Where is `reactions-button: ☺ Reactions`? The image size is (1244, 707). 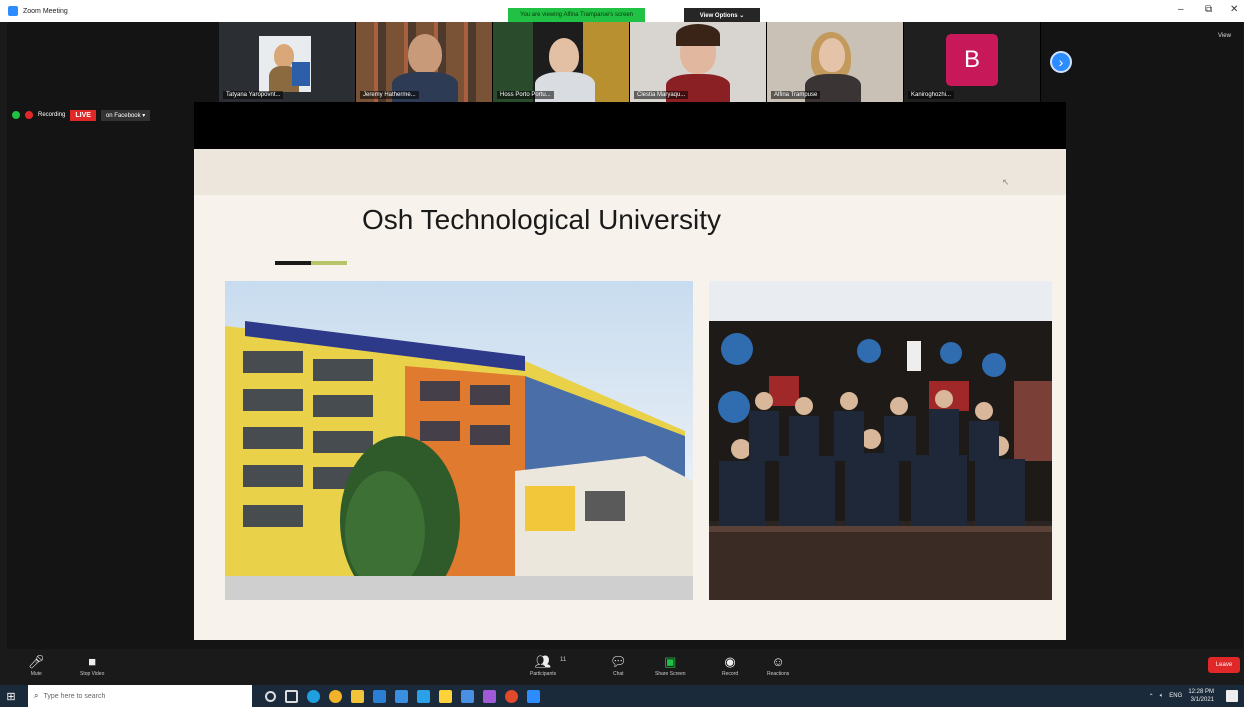
reactions-button: ☺ Reactions is located at coordinates (778, 665).